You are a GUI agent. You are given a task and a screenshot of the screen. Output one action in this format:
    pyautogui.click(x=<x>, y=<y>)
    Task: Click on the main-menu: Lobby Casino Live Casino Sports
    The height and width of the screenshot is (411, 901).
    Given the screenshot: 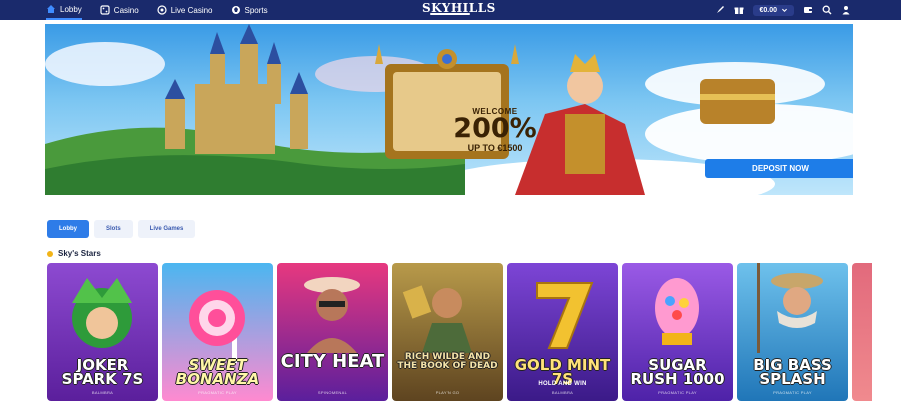 What is the action you would take?
    pyautogui.click(x=157, y=10)
    